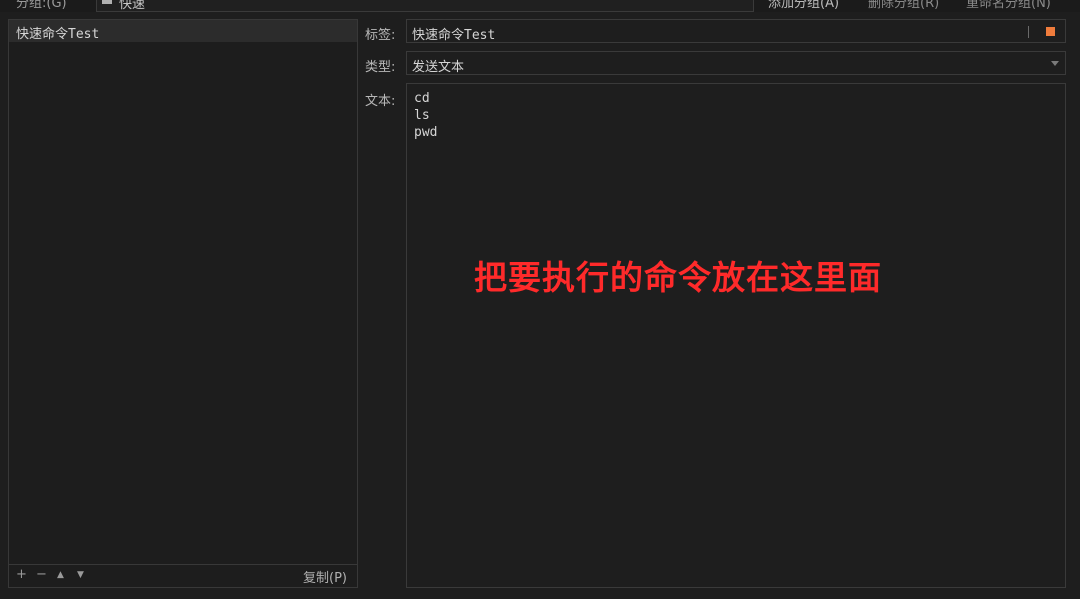  Describe the element at coordinates (903, 5) in the screenshot. I see `delete-group-button: 删除分组(R)` at that location.